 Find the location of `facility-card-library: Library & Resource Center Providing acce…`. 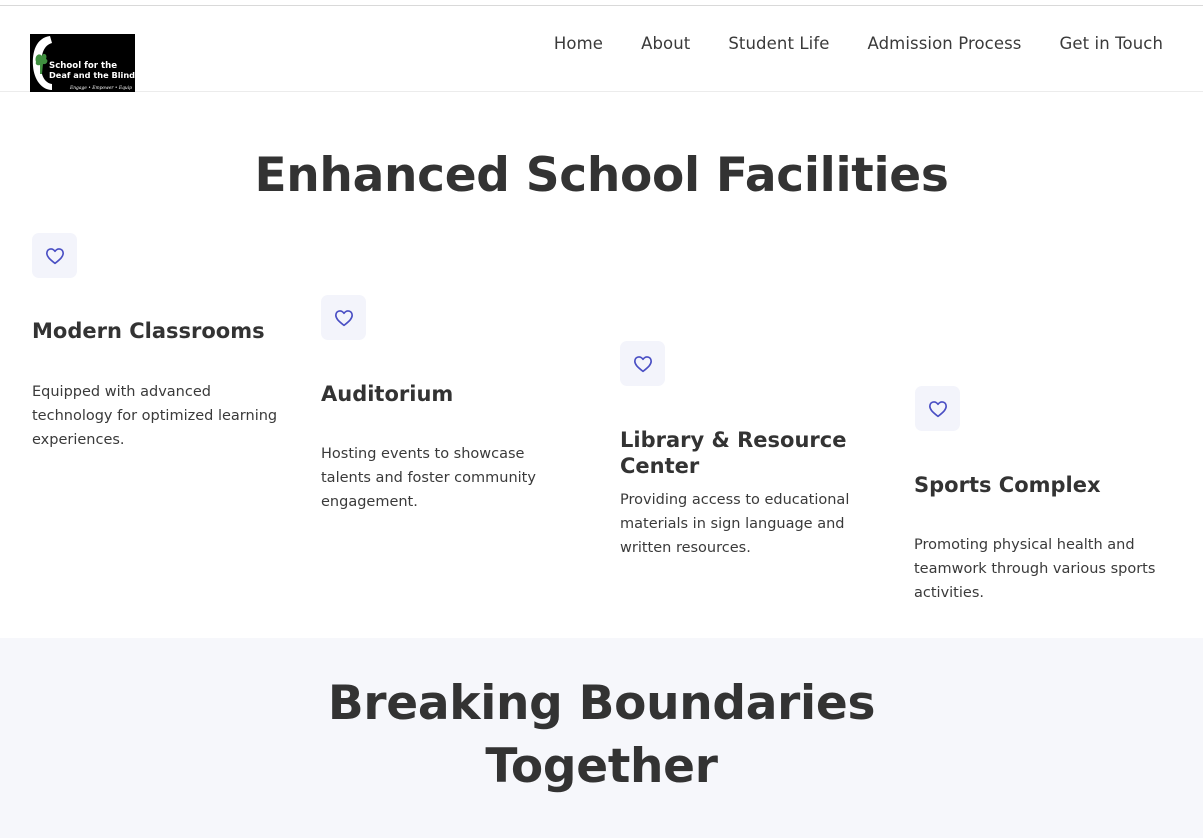

facility-card-library: Library & Resource Center Providing acce… is located at coordinates (750, 461).